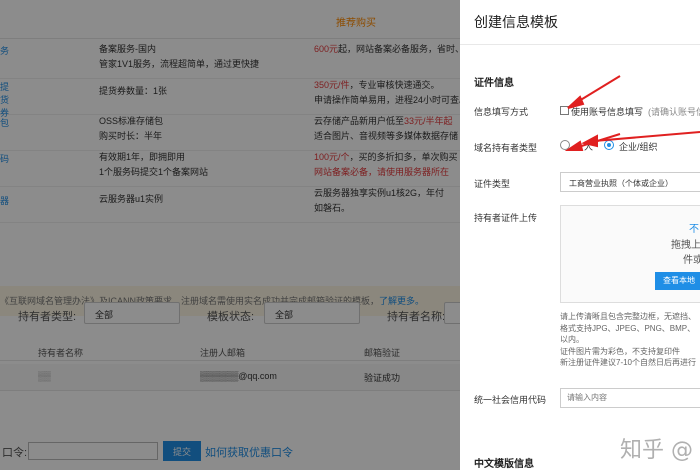 This screenshot has height=470, width=700. I want to click on radio-personal, so click(565, 145).